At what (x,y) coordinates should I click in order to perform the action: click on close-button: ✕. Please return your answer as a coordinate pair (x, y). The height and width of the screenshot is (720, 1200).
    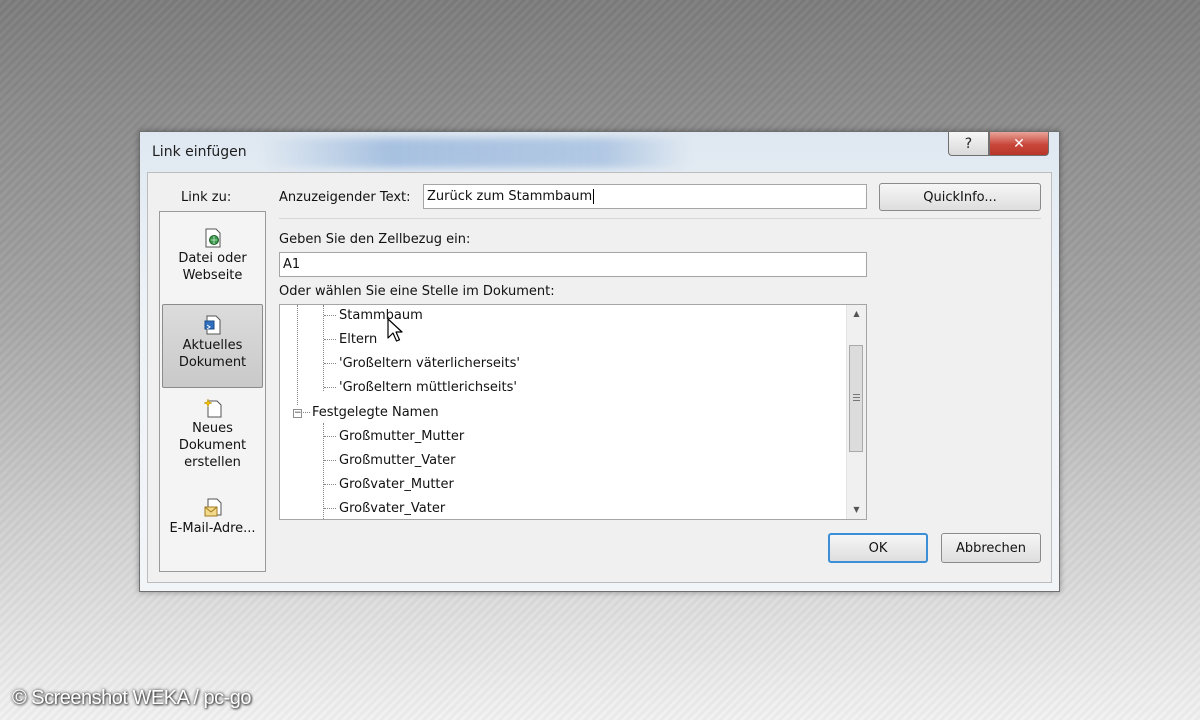
    Looking at the image, I should click on (1019, 144).